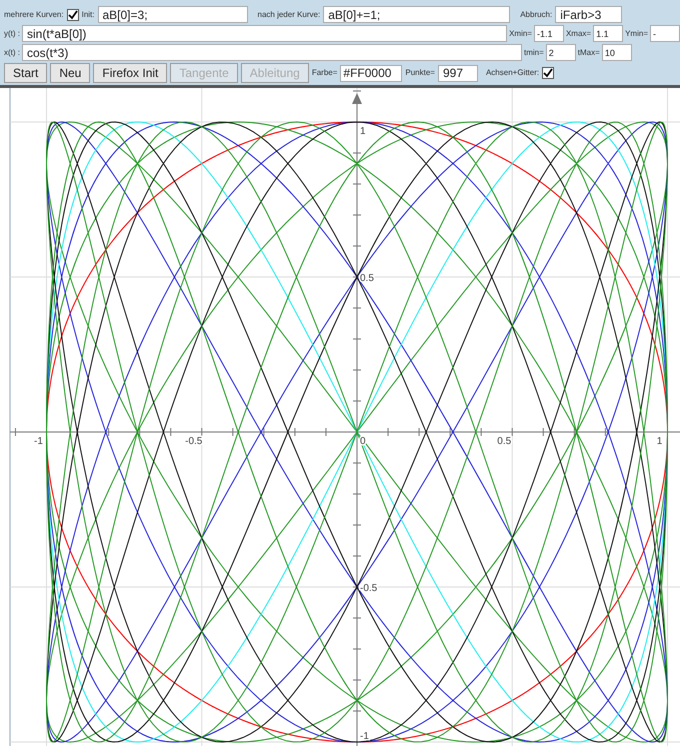 The width and height of the screenshot is (680, 749). What do you see at coordinates (608, 33) in the screenshot?
I see `range-field: 1.1` at bounding box center [608, 33].